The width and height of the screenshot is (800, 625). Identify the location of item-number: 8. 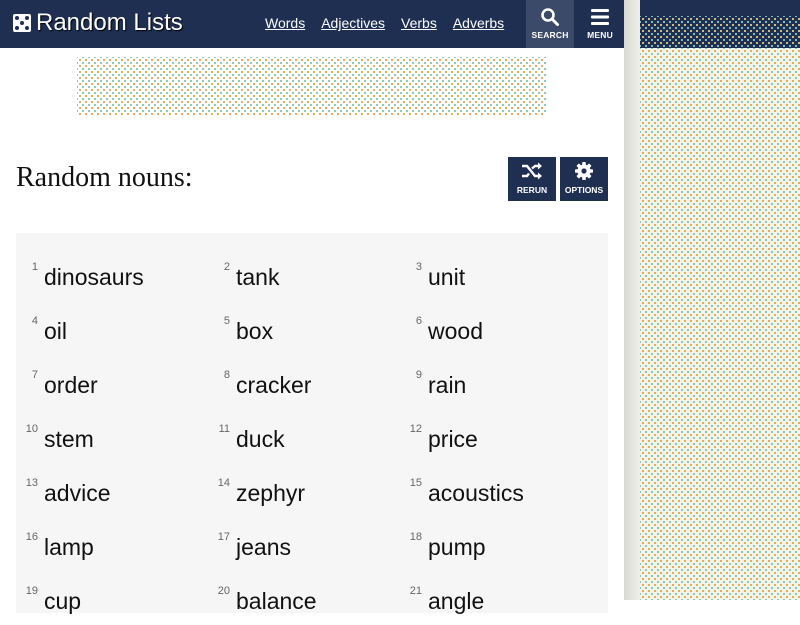
(226, 375).